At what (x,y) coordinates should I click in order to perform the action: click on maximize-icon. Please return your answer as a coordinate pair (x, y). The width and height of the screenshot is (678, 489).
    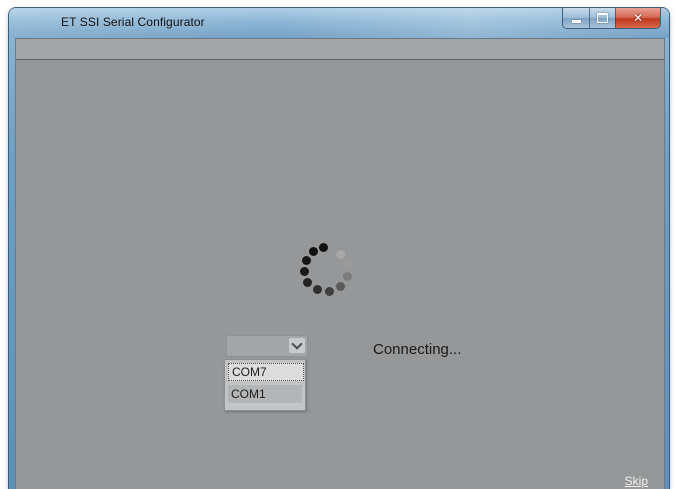
    Looking at the image, I should click on (602, 18).